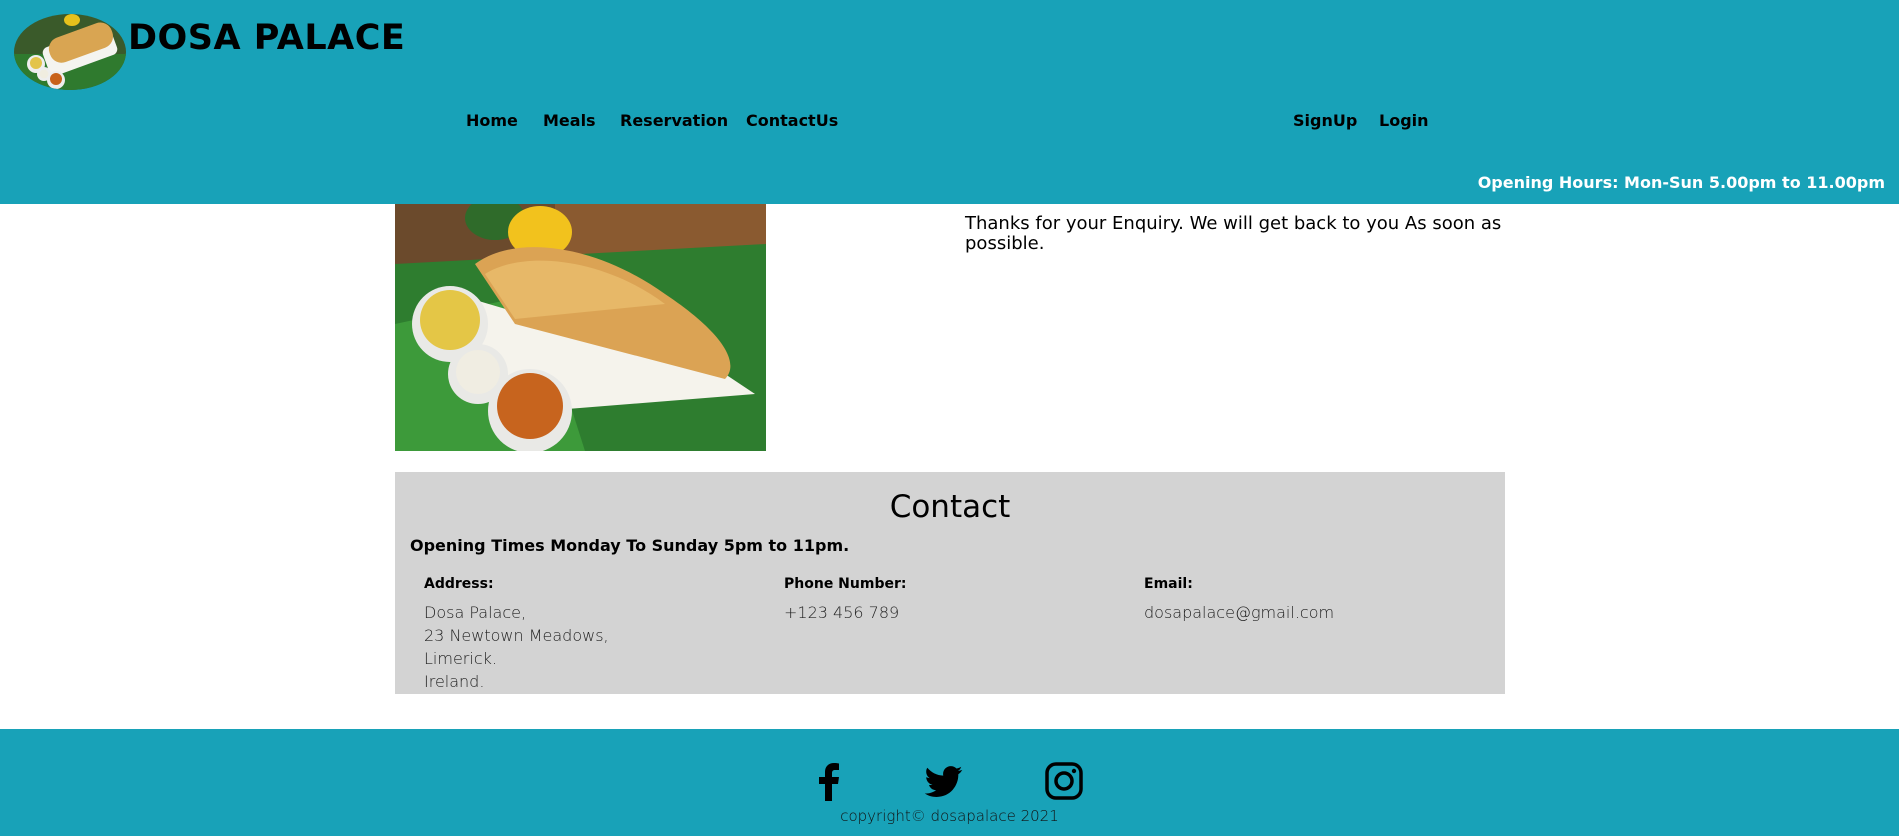 The width and height of the screenshot is (1899, 836). Describe the element at coordinates (1168, 584) in the screenshot. I see `email-label: Email:` at that location.